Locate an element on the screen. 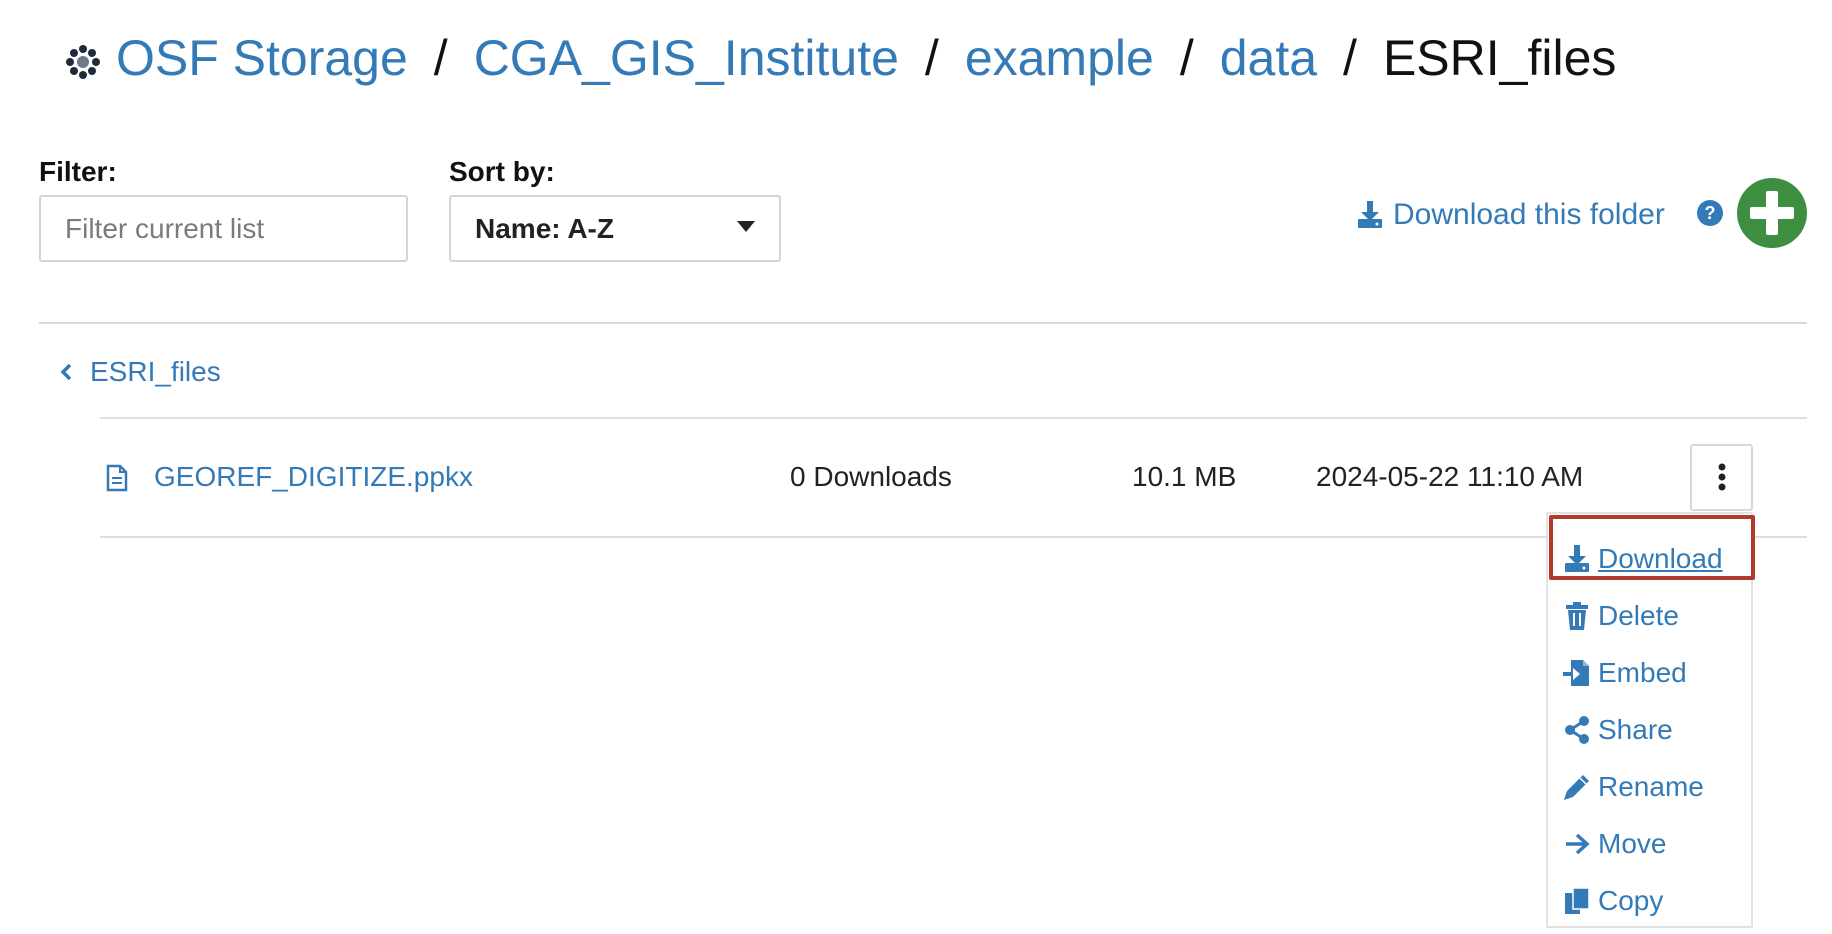 This screenshot has width=1832, height=934. file-downloads: 0 Downloads is located at coordinates (871, 476).